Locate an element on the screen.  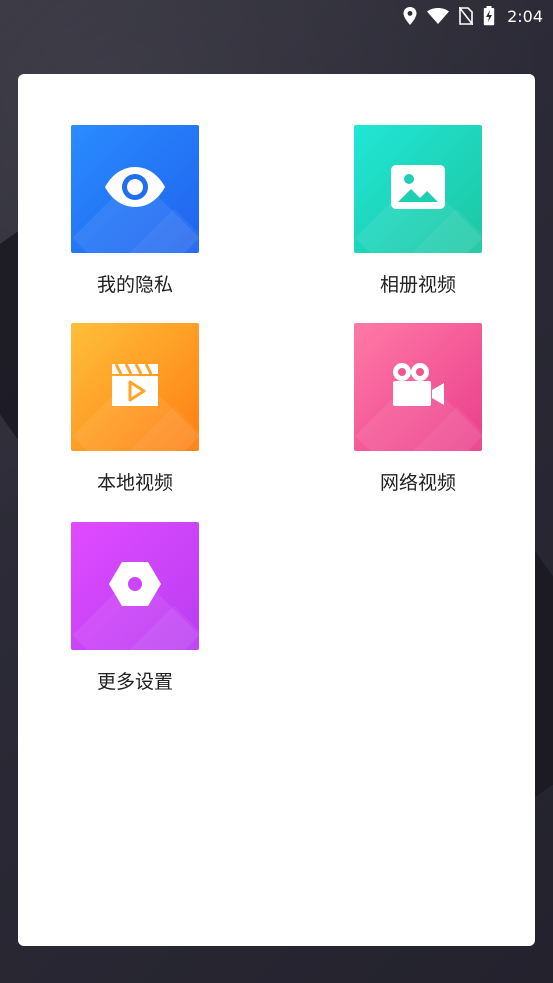
tile-more-settings: 更多设置 is located at coordinates (135, 608).